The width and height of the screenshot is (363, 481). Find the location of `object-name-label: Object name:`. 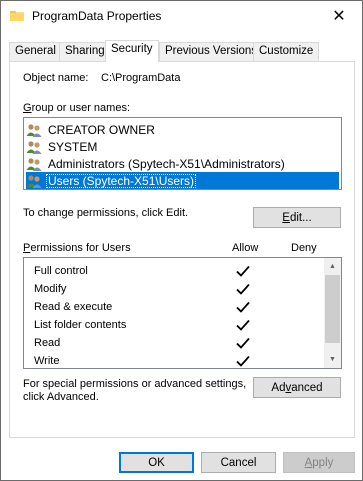

object-name-label: Object name: is located at coordinates (56, 78).